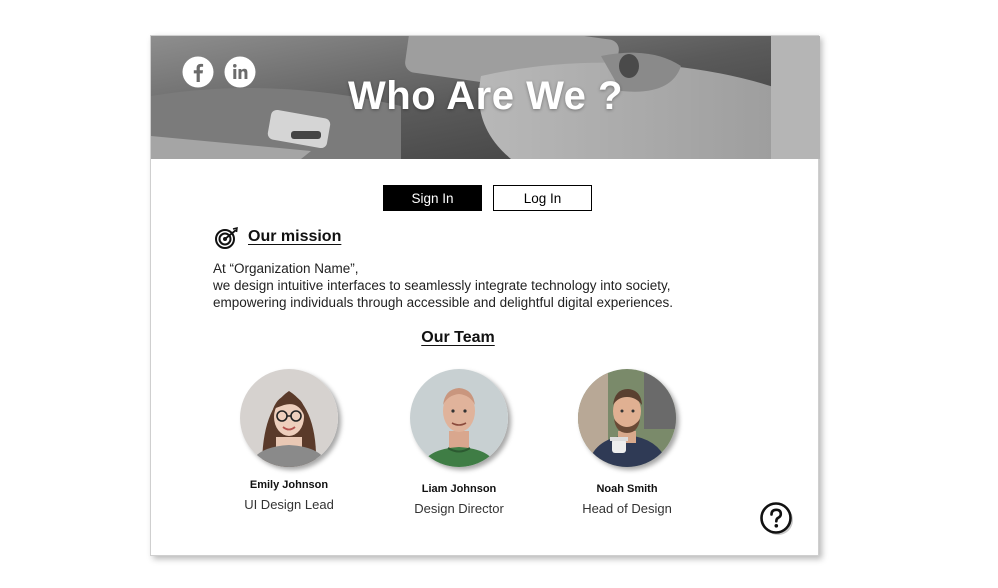 This screenshot has width=998, height=588. Describe the element at coordinates (627, 489) in the screenshot. I see `member-name: Noah Smith` at that location.